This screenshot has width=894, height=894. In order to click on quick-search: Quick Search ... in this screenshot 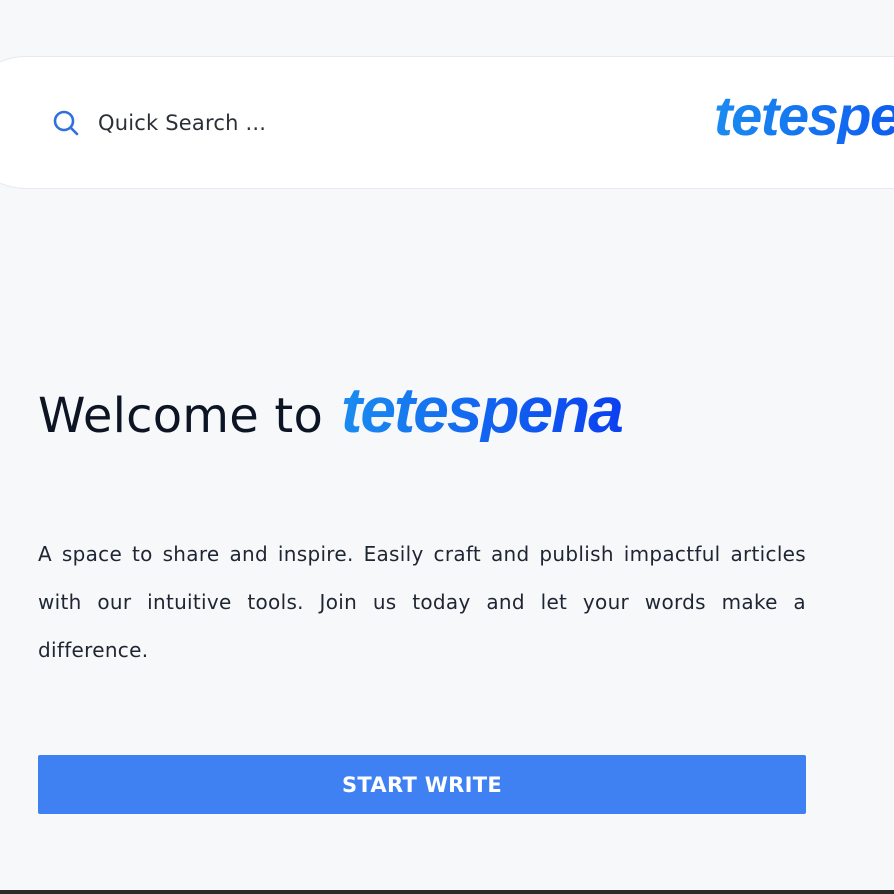, I will do `click(159, 123)`.